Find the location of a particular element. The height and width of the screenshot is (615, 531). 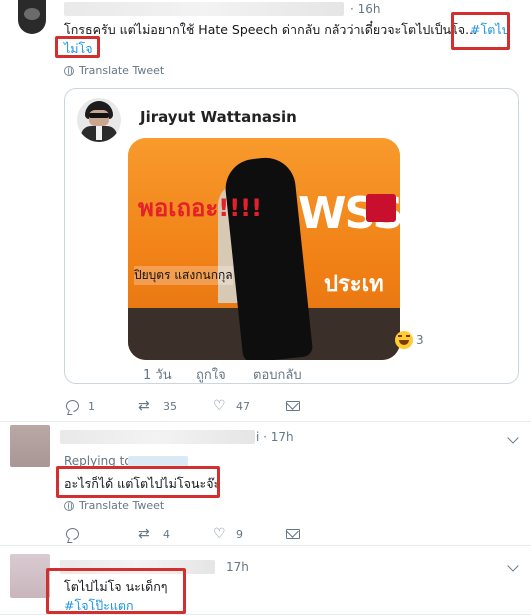

card-author-avatar is located at coordinates (99, 120).